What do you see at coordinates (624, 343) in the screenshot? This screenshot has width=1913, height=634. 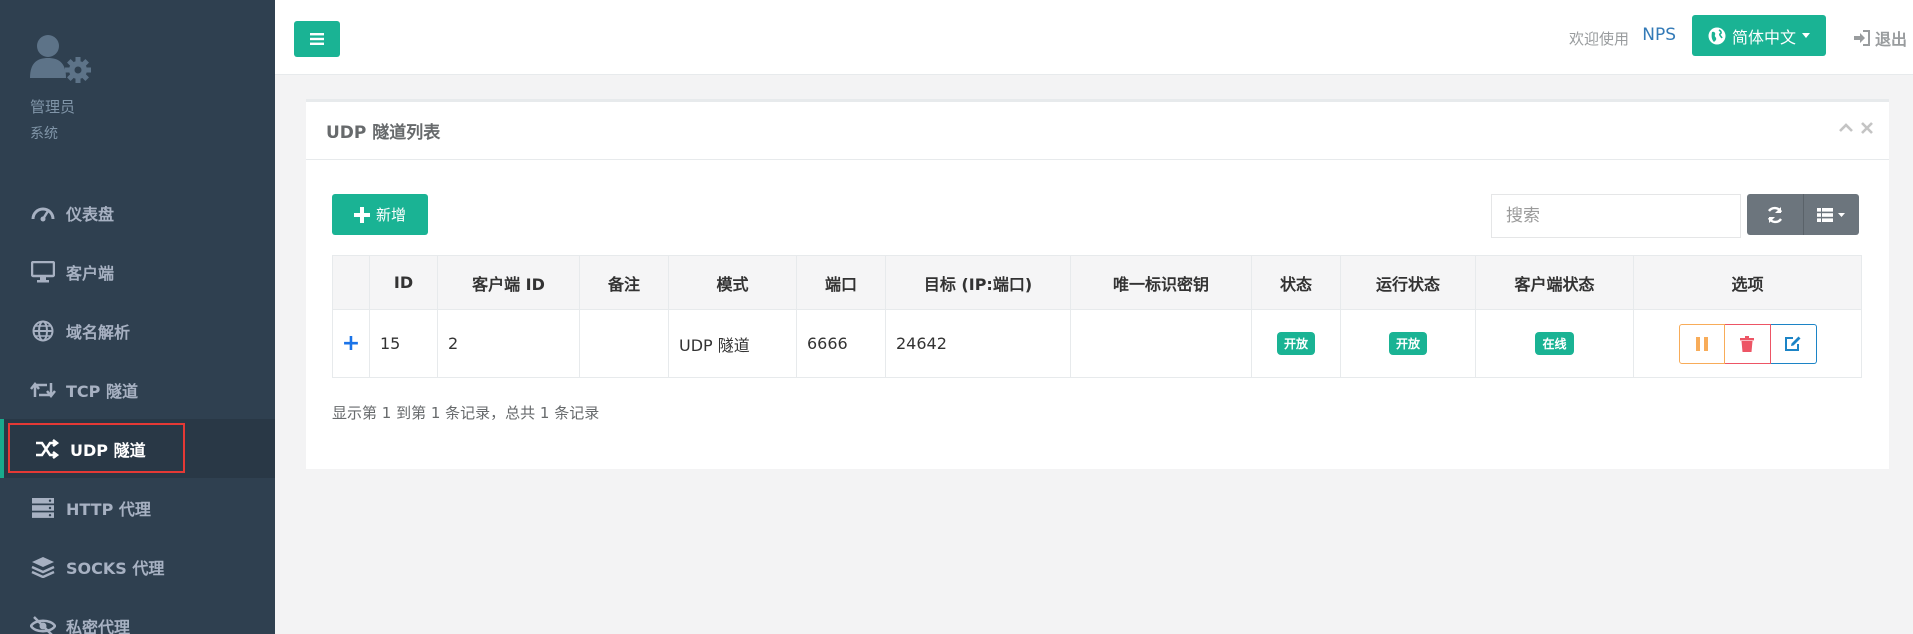 I see `remark-cell` at bounding box center [624, 343].